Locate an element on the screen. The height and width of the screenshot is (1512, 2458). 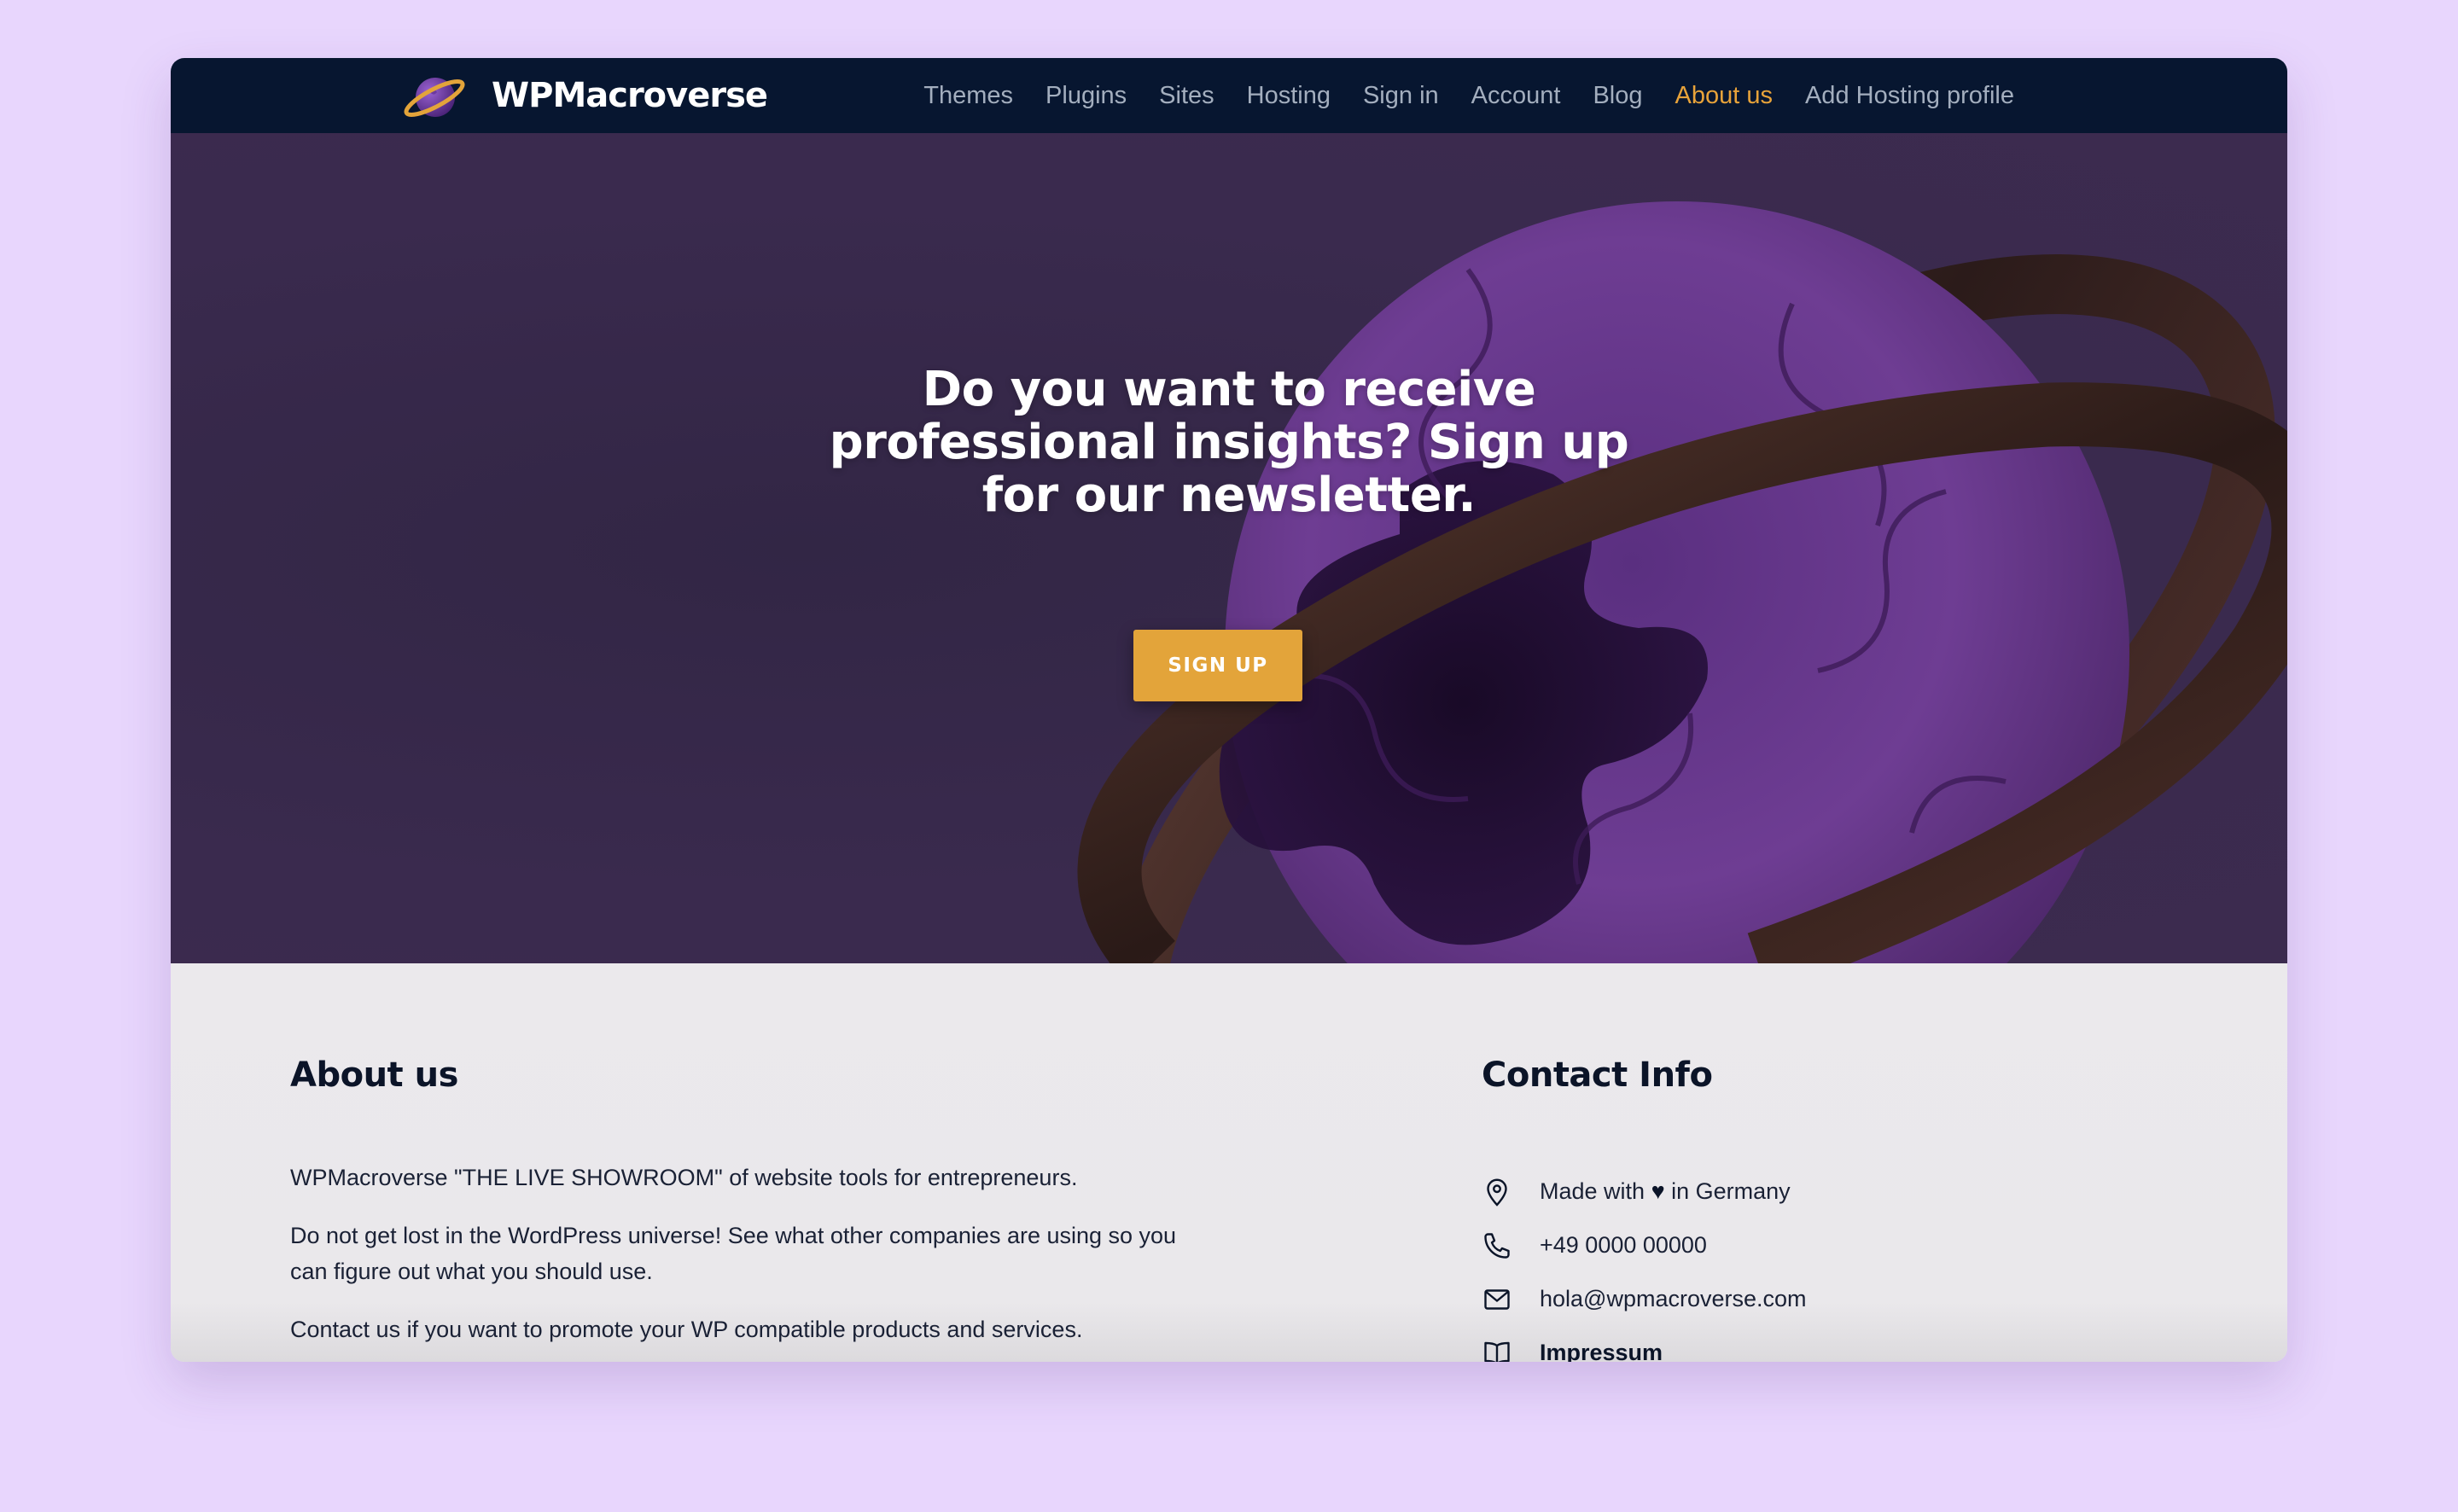
contact-phone: +49 0000 00000 is located at coordinates (1780, 1245).